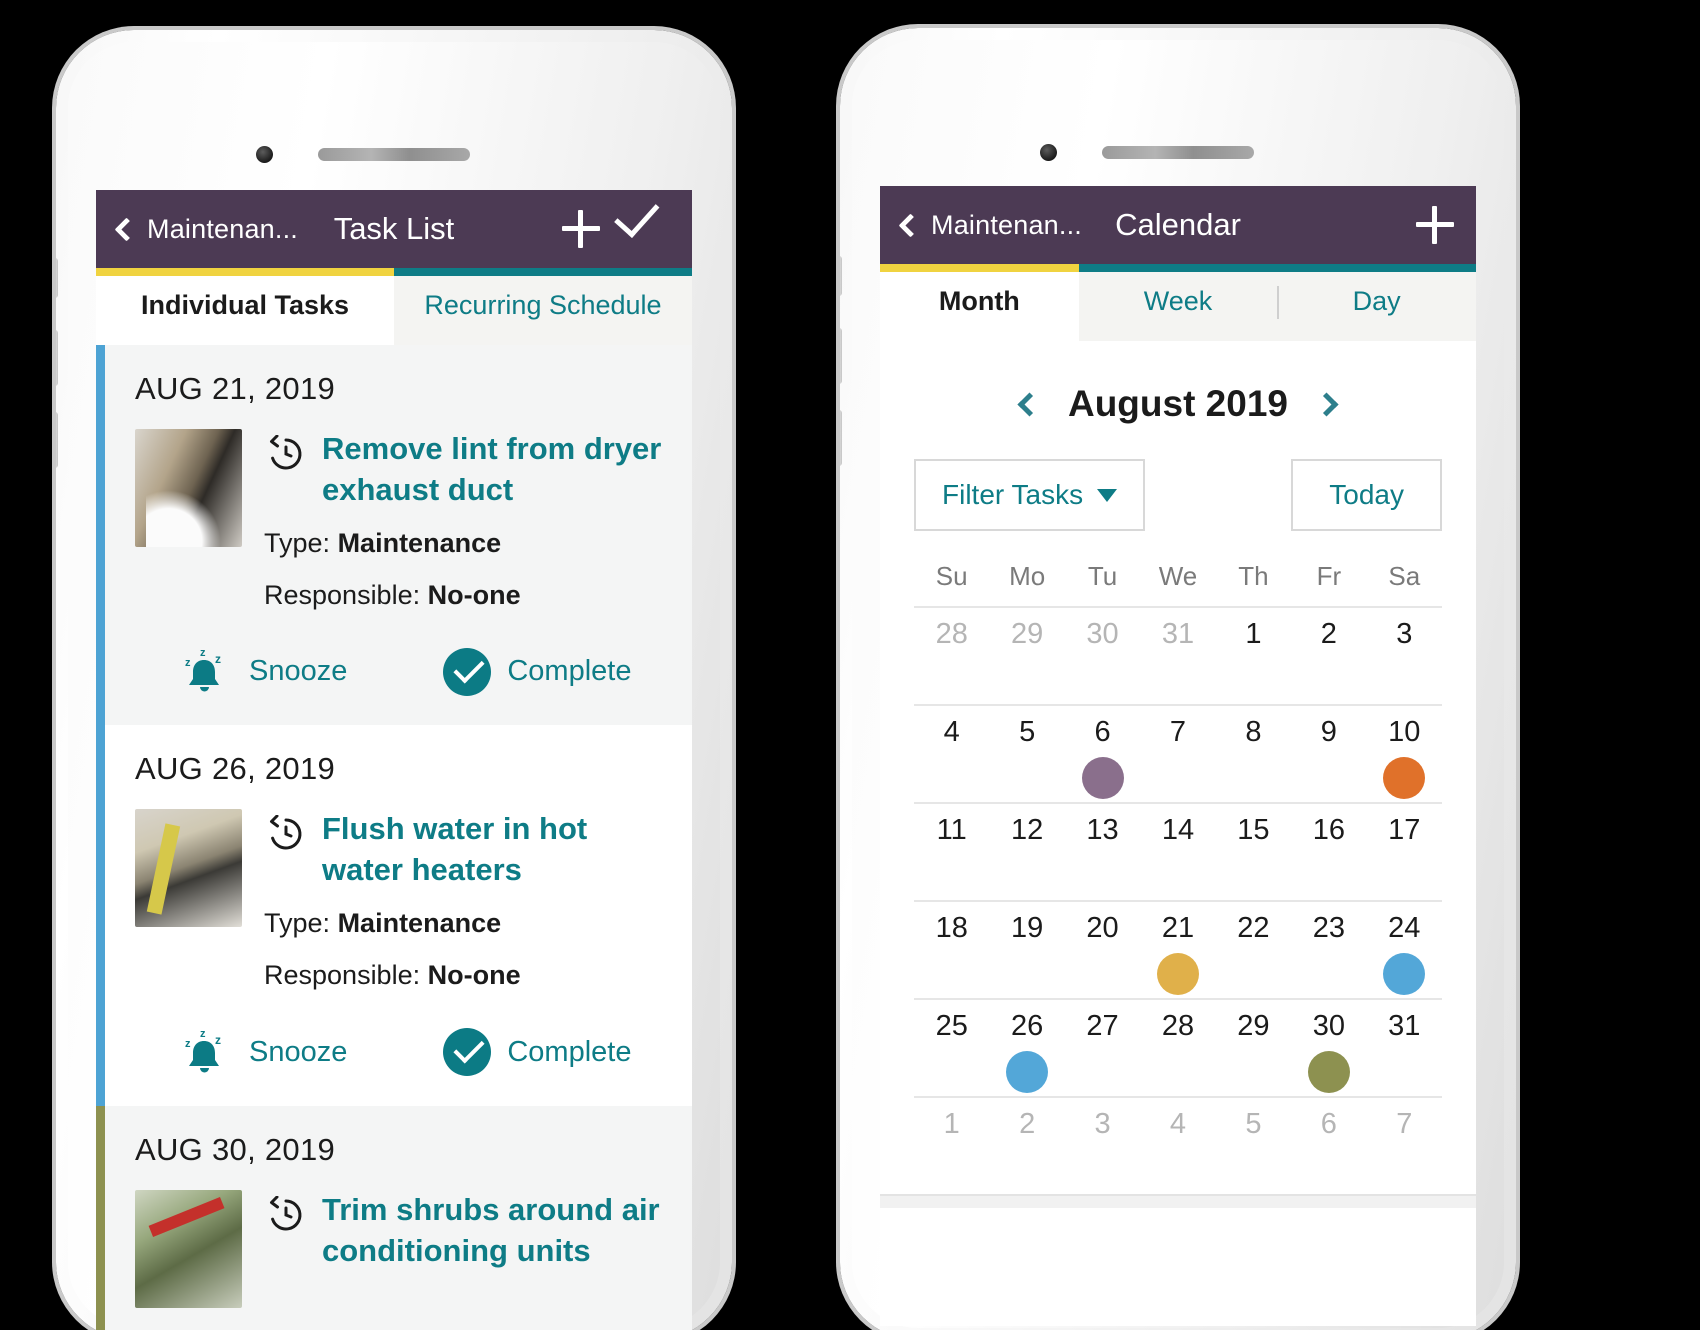 This screenshot has width=1700, height=1330. I want to click on calendar-day-cell: 21, so click(1177, 955).